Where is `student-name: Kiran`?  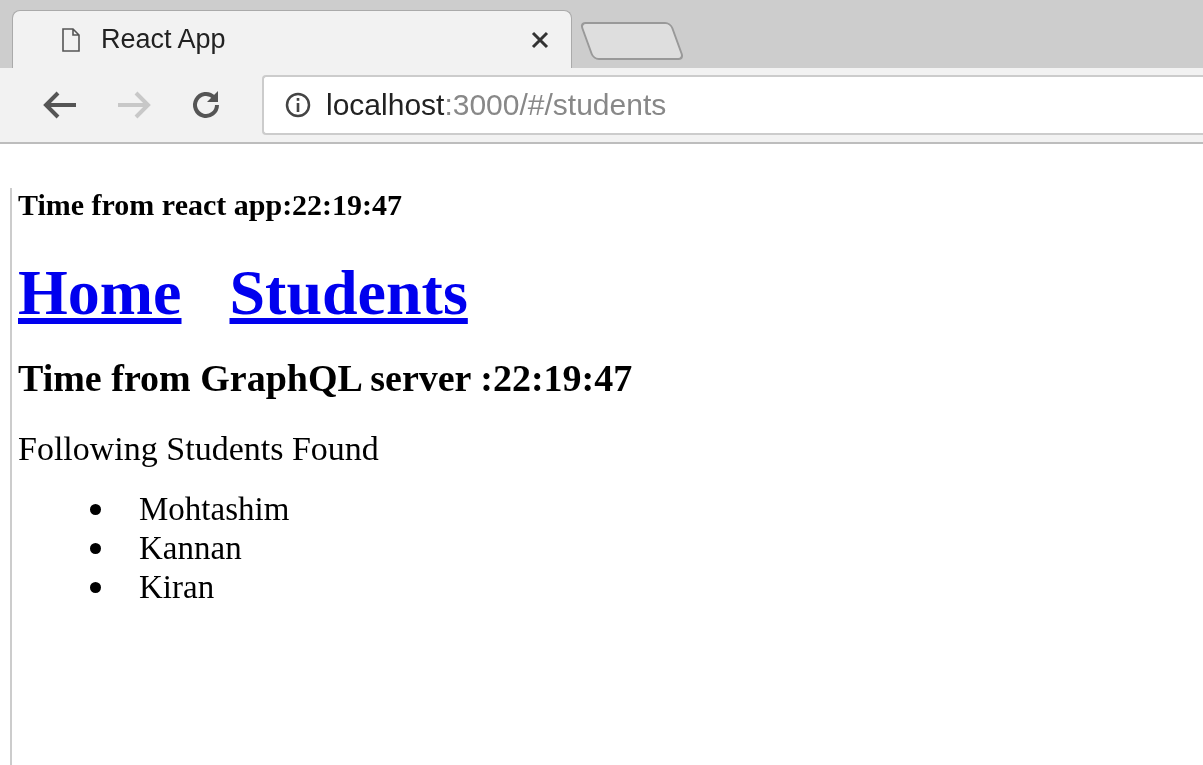
student-name: Kiran is located at coordinates (177, 588).